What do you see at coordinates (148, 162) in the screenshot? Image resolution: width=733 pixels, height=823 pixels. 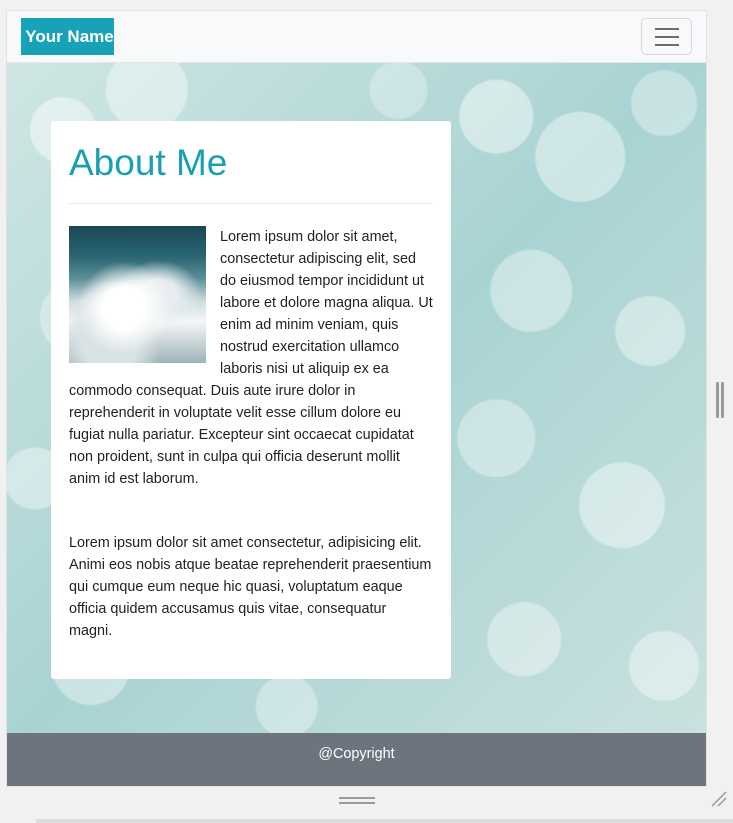 I see `page-title: About Me` at bounding box center [148, 162].